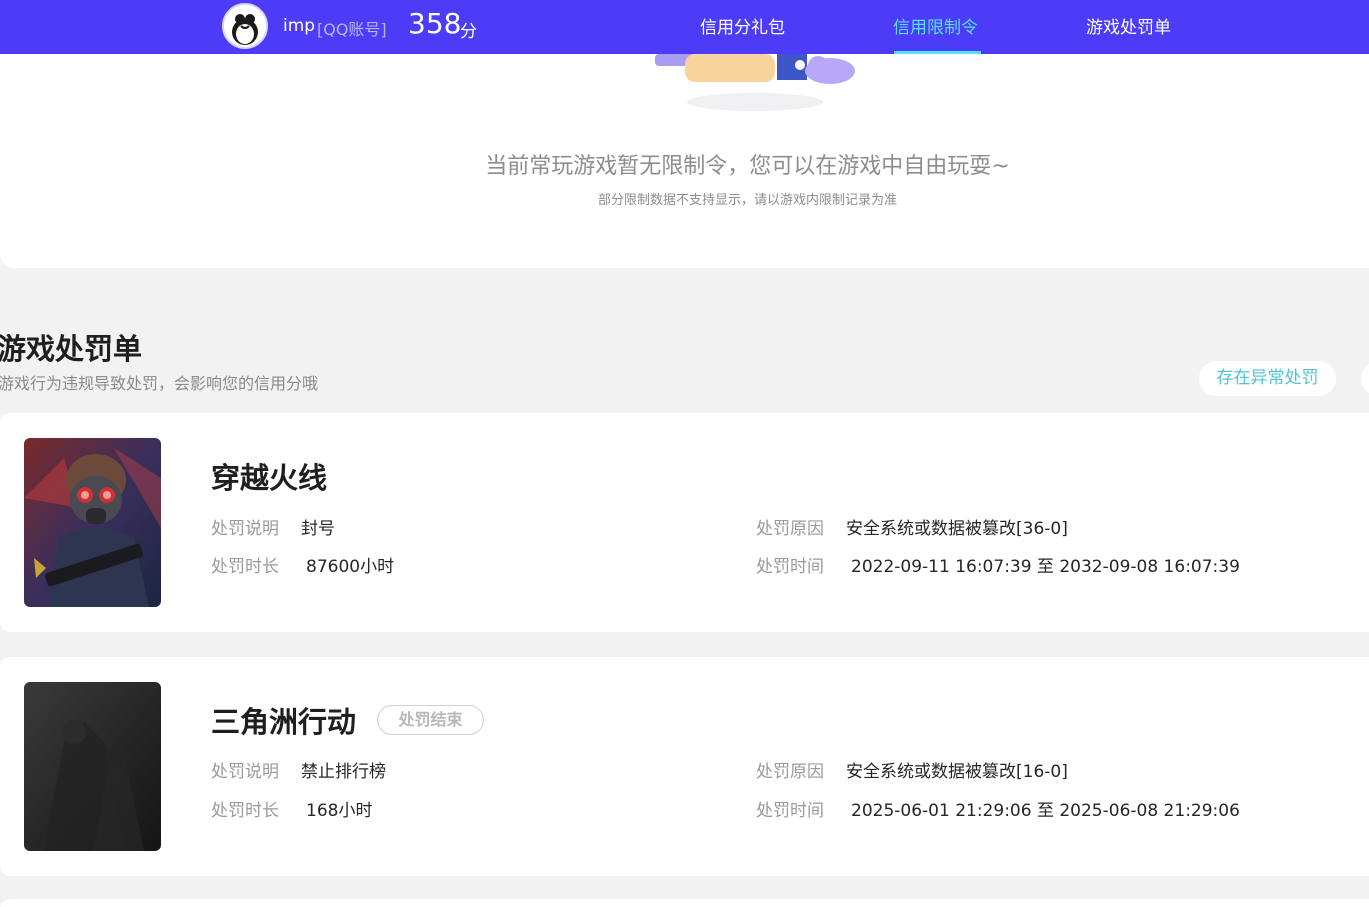 Image resolution: width=1369 pixels, height=907 pixels. I want to click on active-tab-indicator, so click(937, 52).